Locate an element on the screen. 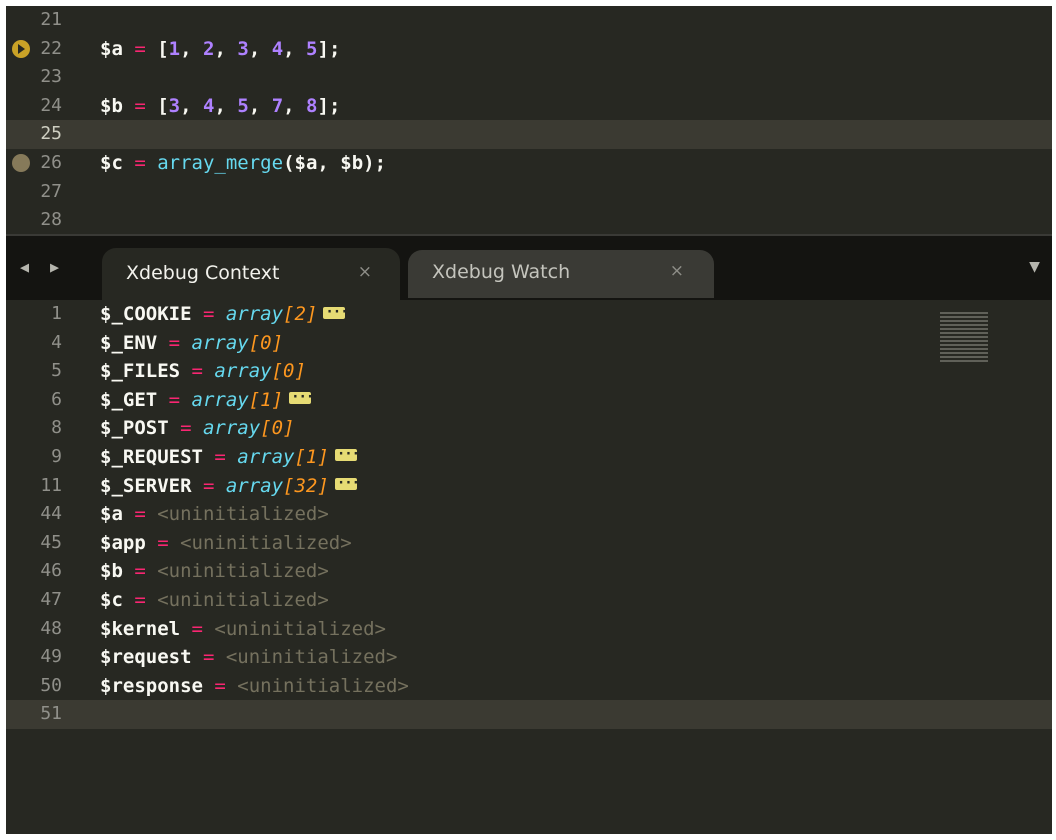 The width and height of the screenshot is (1056, 840). array-count: [0] is located at coordinates (277, 428).